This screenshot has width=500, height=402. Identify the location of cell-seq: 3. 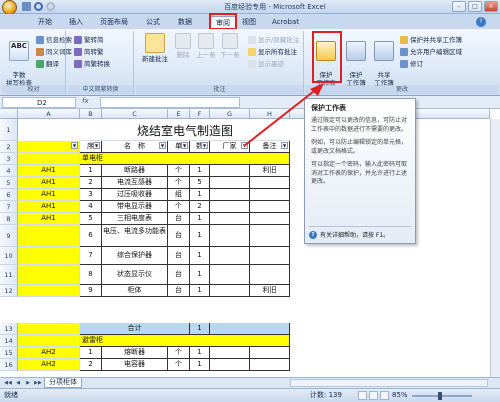
(91, 195).